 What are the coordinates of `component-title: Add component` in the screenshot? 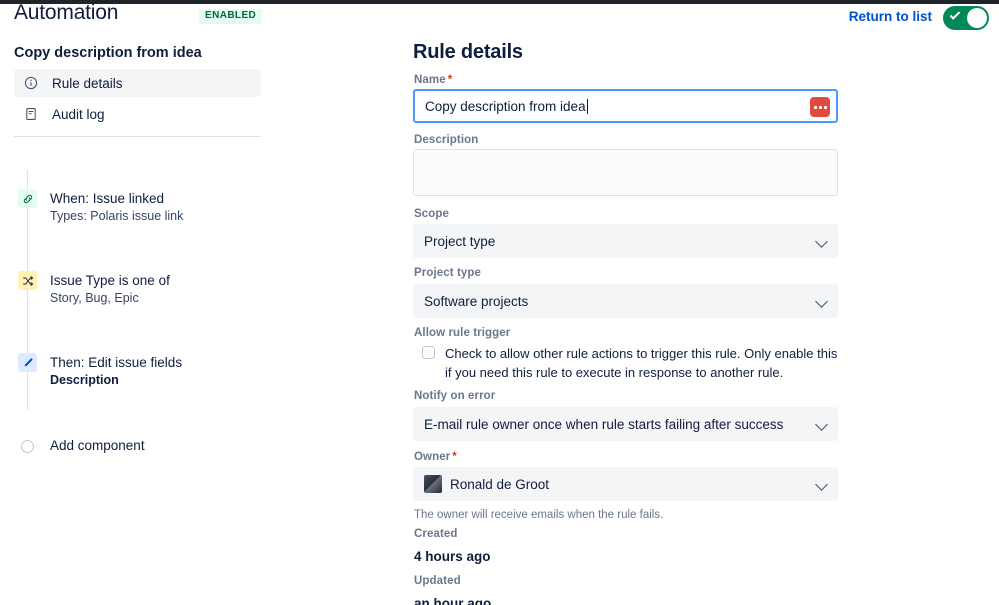 It's located at (97, 445).